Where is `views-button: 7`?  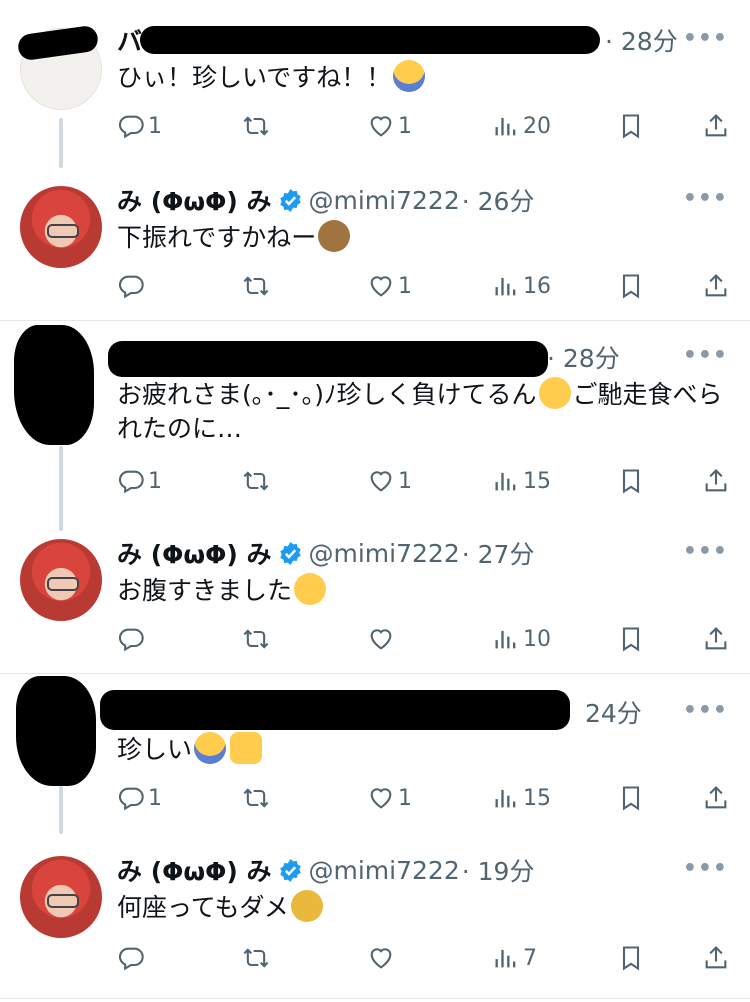 views-button: 7 is located at coordinates (514, 958).